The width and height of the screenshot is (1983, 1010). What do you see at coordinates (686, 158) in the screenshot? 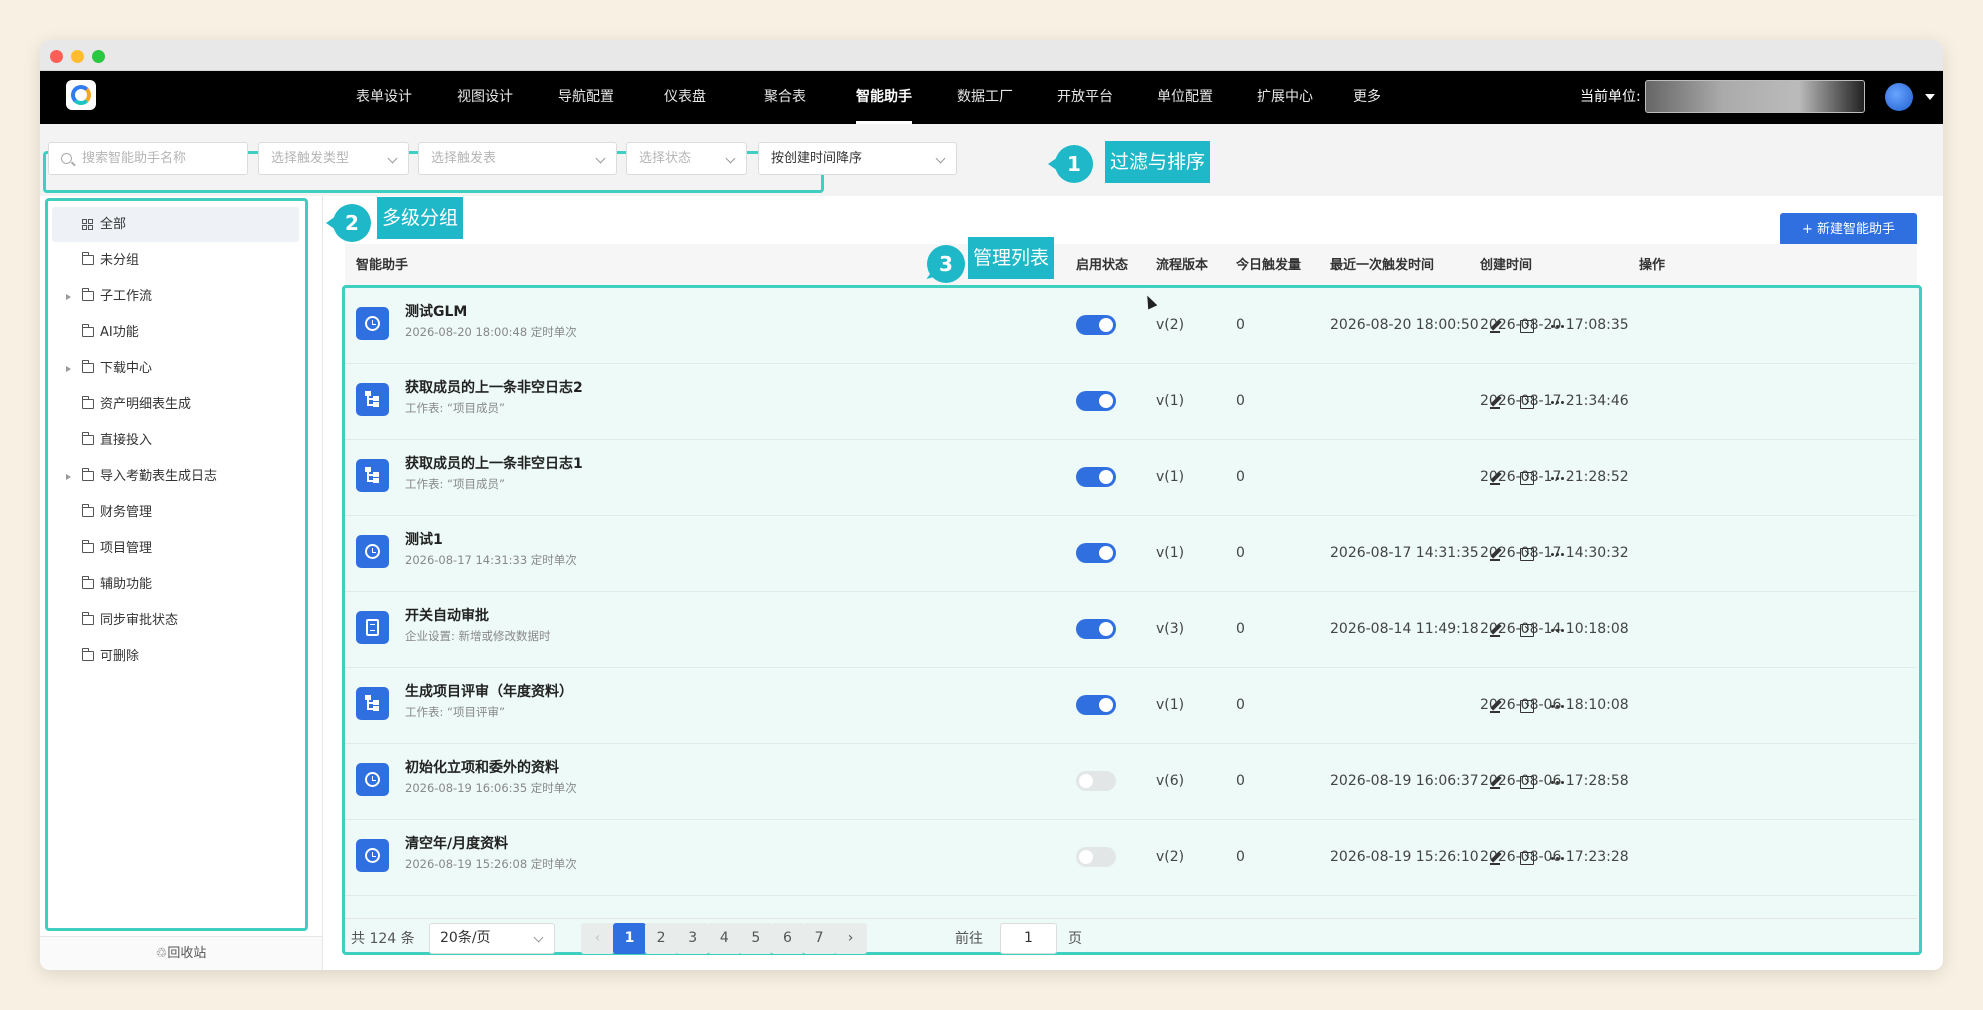
I see `status-select: 选择状态` at bounding box center [686, 158].